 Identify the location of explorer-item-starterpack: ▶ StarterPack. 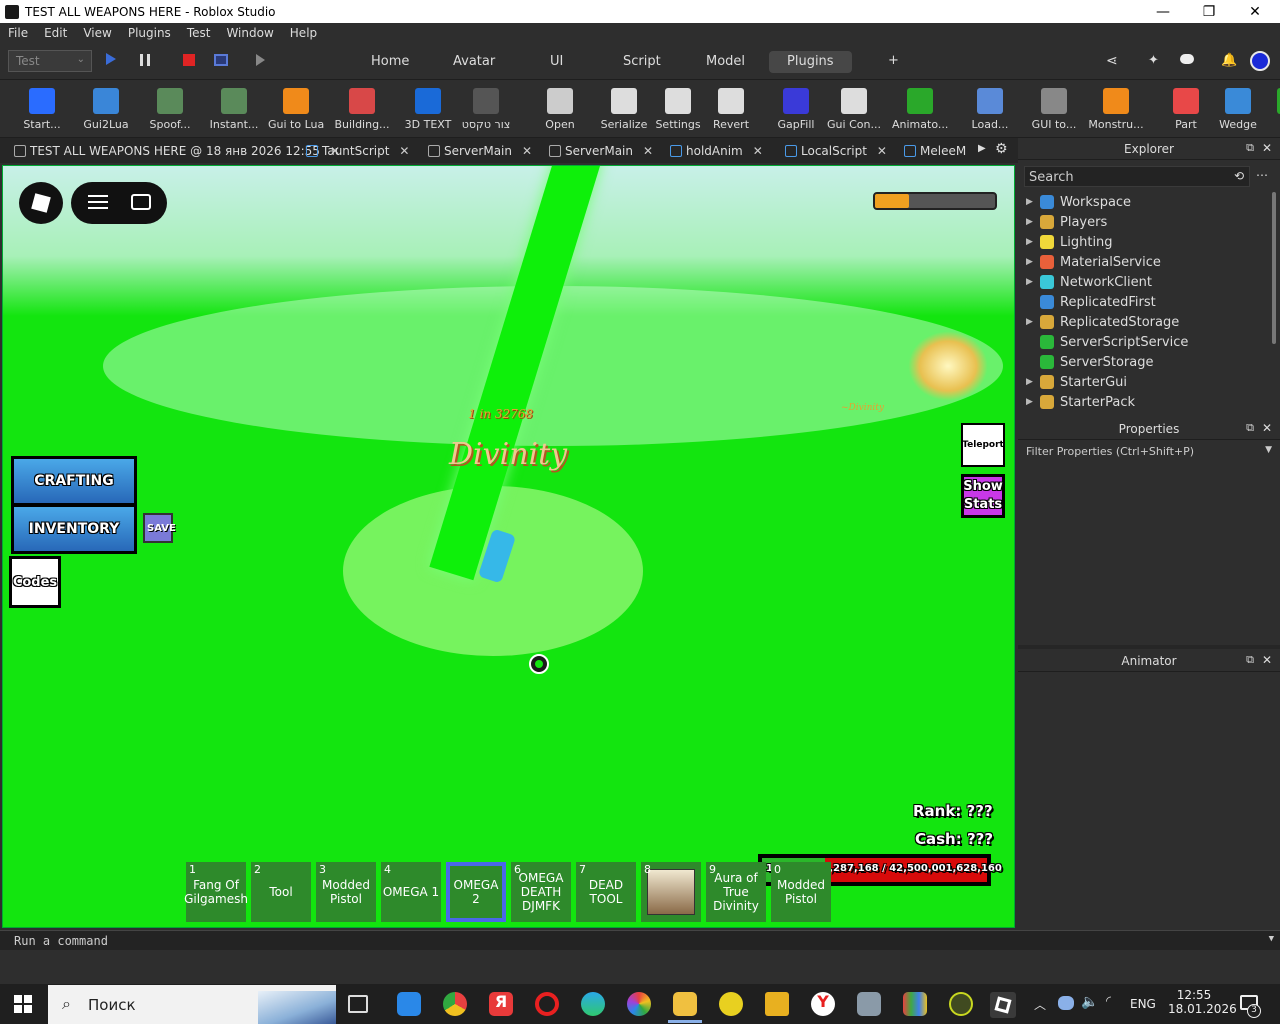
(1080, 402).